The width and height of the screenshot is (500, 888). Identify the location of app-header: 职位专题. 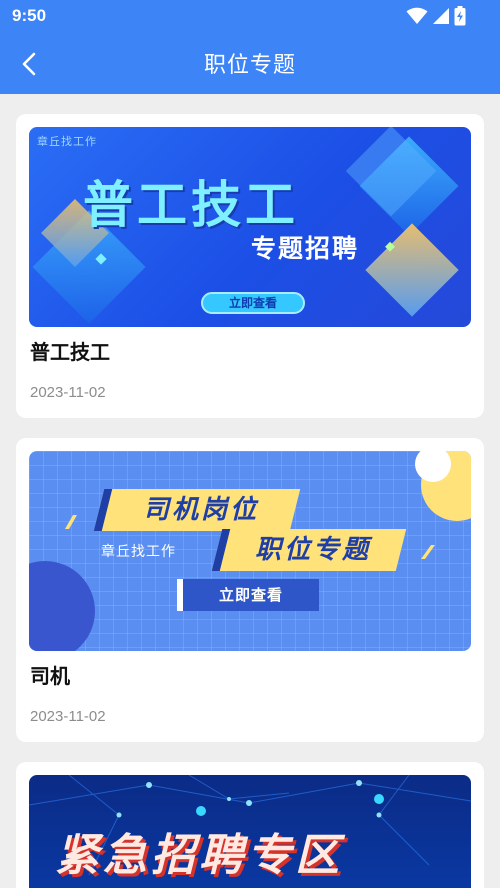
(250, 64).